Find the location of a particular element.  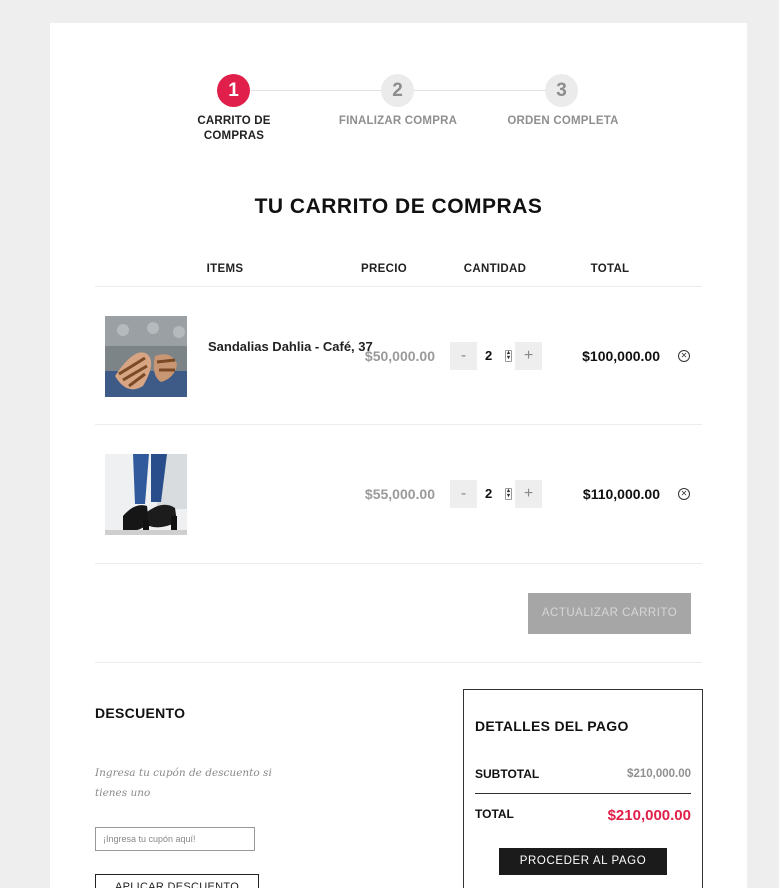

col-header-items: ITEMS is located at coordinates (225, 269).